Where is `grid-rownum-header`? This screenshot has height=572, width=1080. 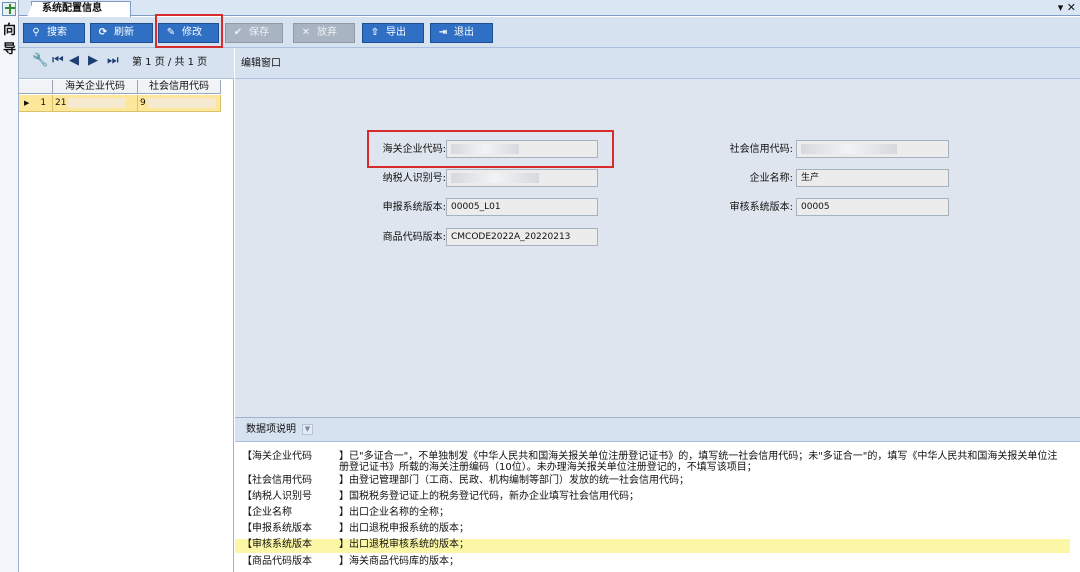 grid-rownum-header is located at coordinates (36, 87).